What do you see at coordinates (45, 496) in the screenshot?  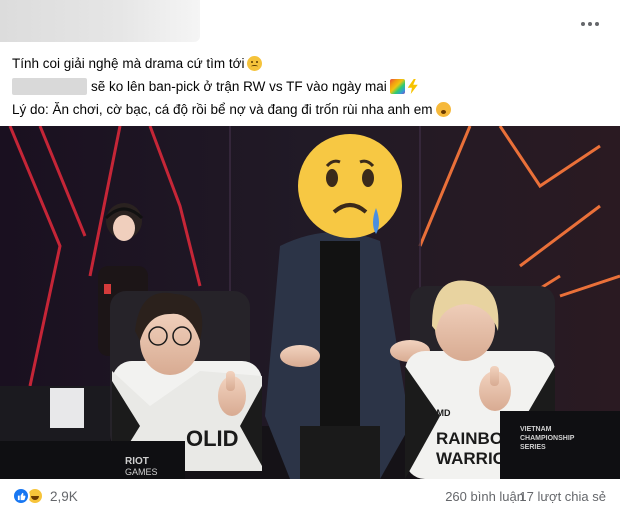 I see `reactions-summary: 2,9K` at bounding box center [45, 496].